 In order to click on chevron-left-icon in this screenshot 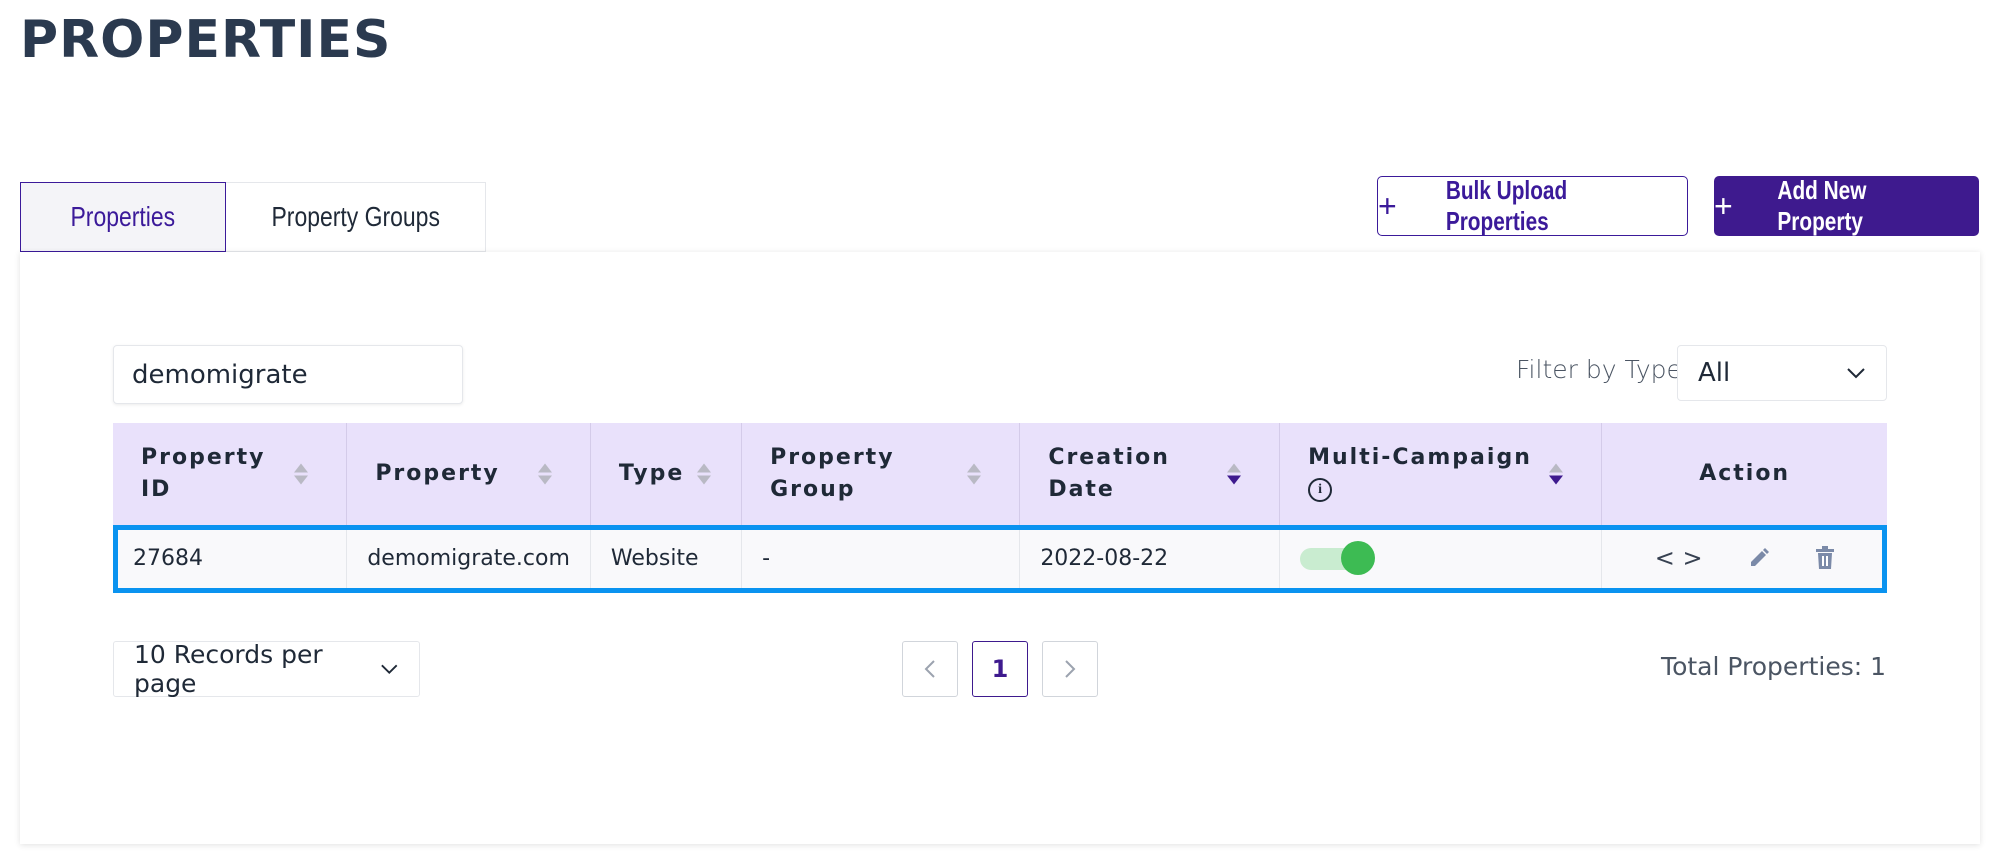, I will do `click(929, 669)`.